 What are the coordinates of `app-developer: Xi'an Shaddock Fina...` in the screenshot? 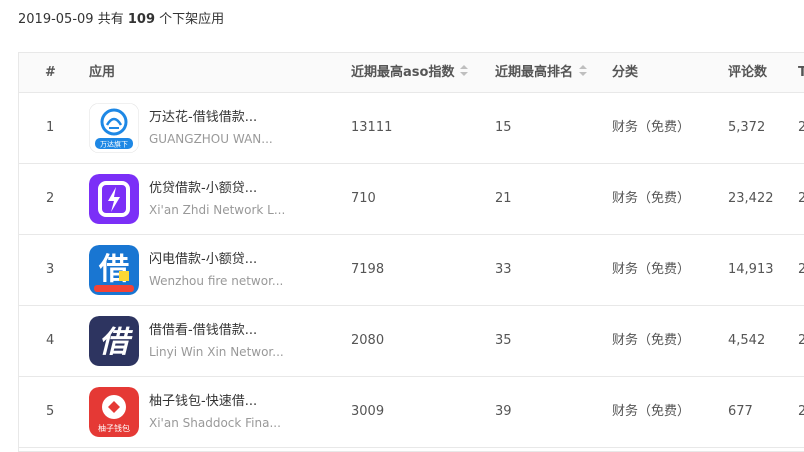 It's located at (215, 423).